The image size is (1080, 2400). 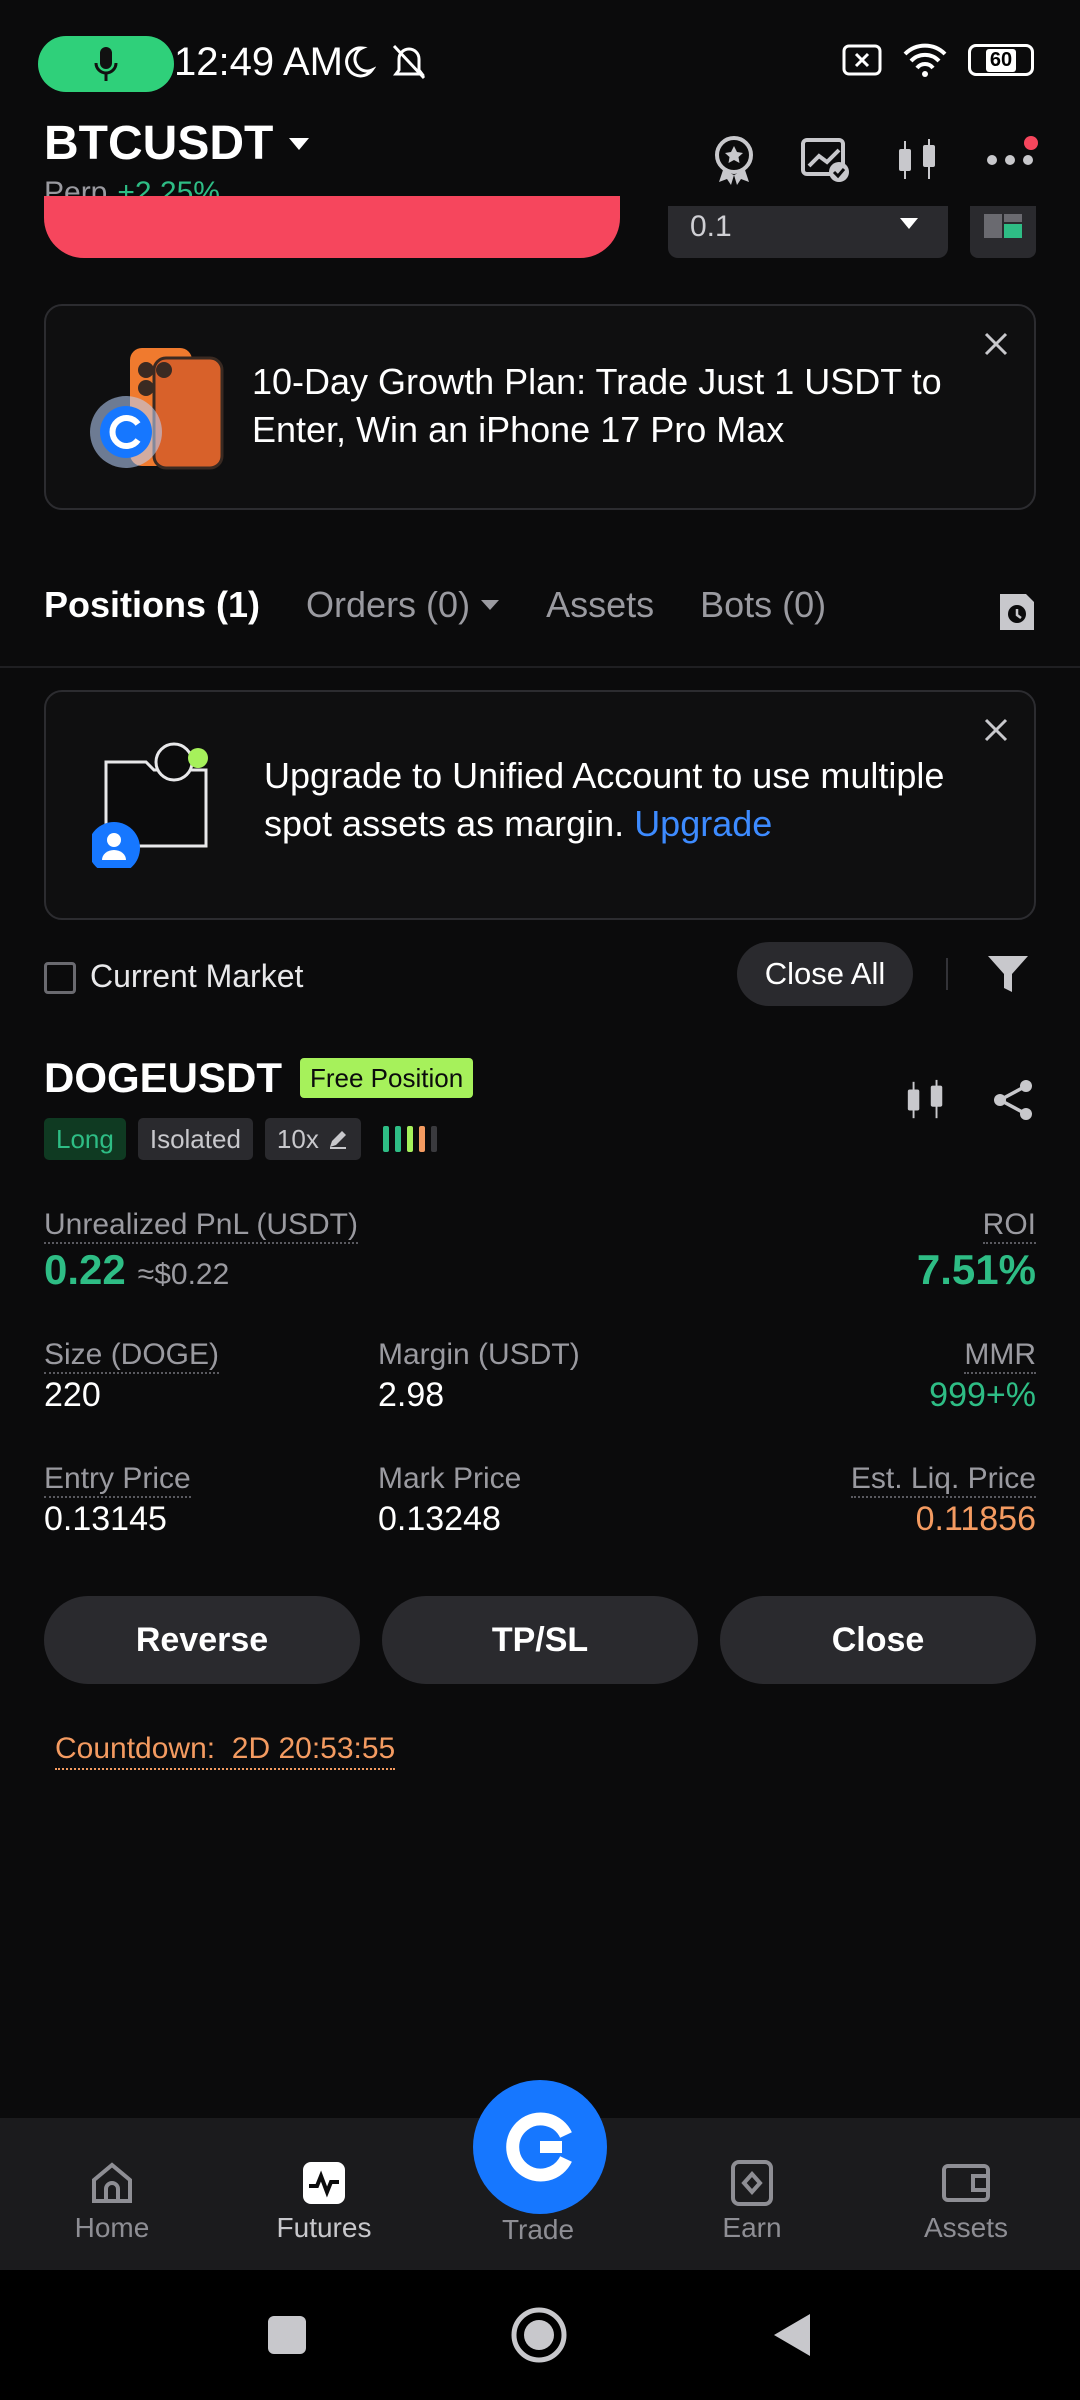 I want to click on nav-trade: Trade, so click(x=538, y=2230).